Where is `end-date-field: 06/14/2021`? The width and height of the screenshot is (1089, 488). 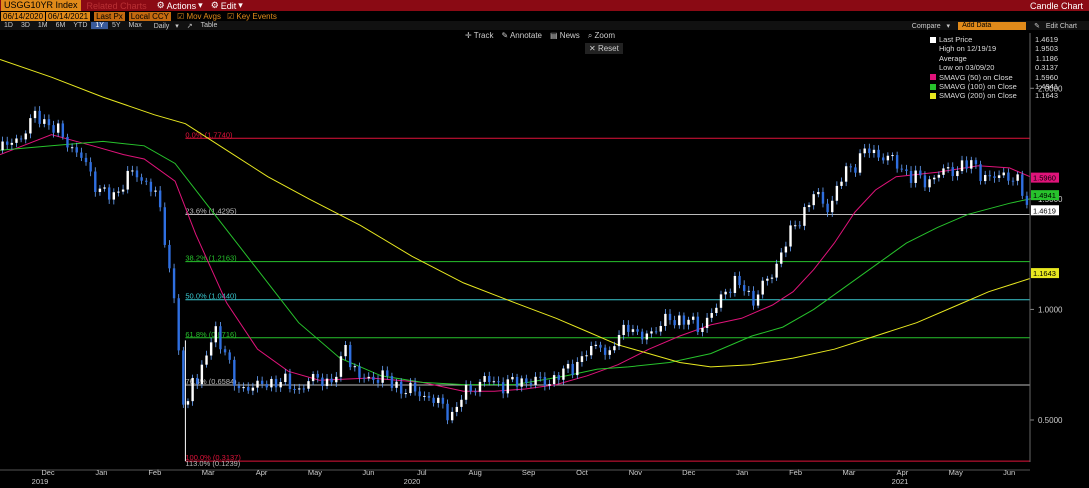
end-date-field: 06/14/2021 is located at coordinates (68, 16).